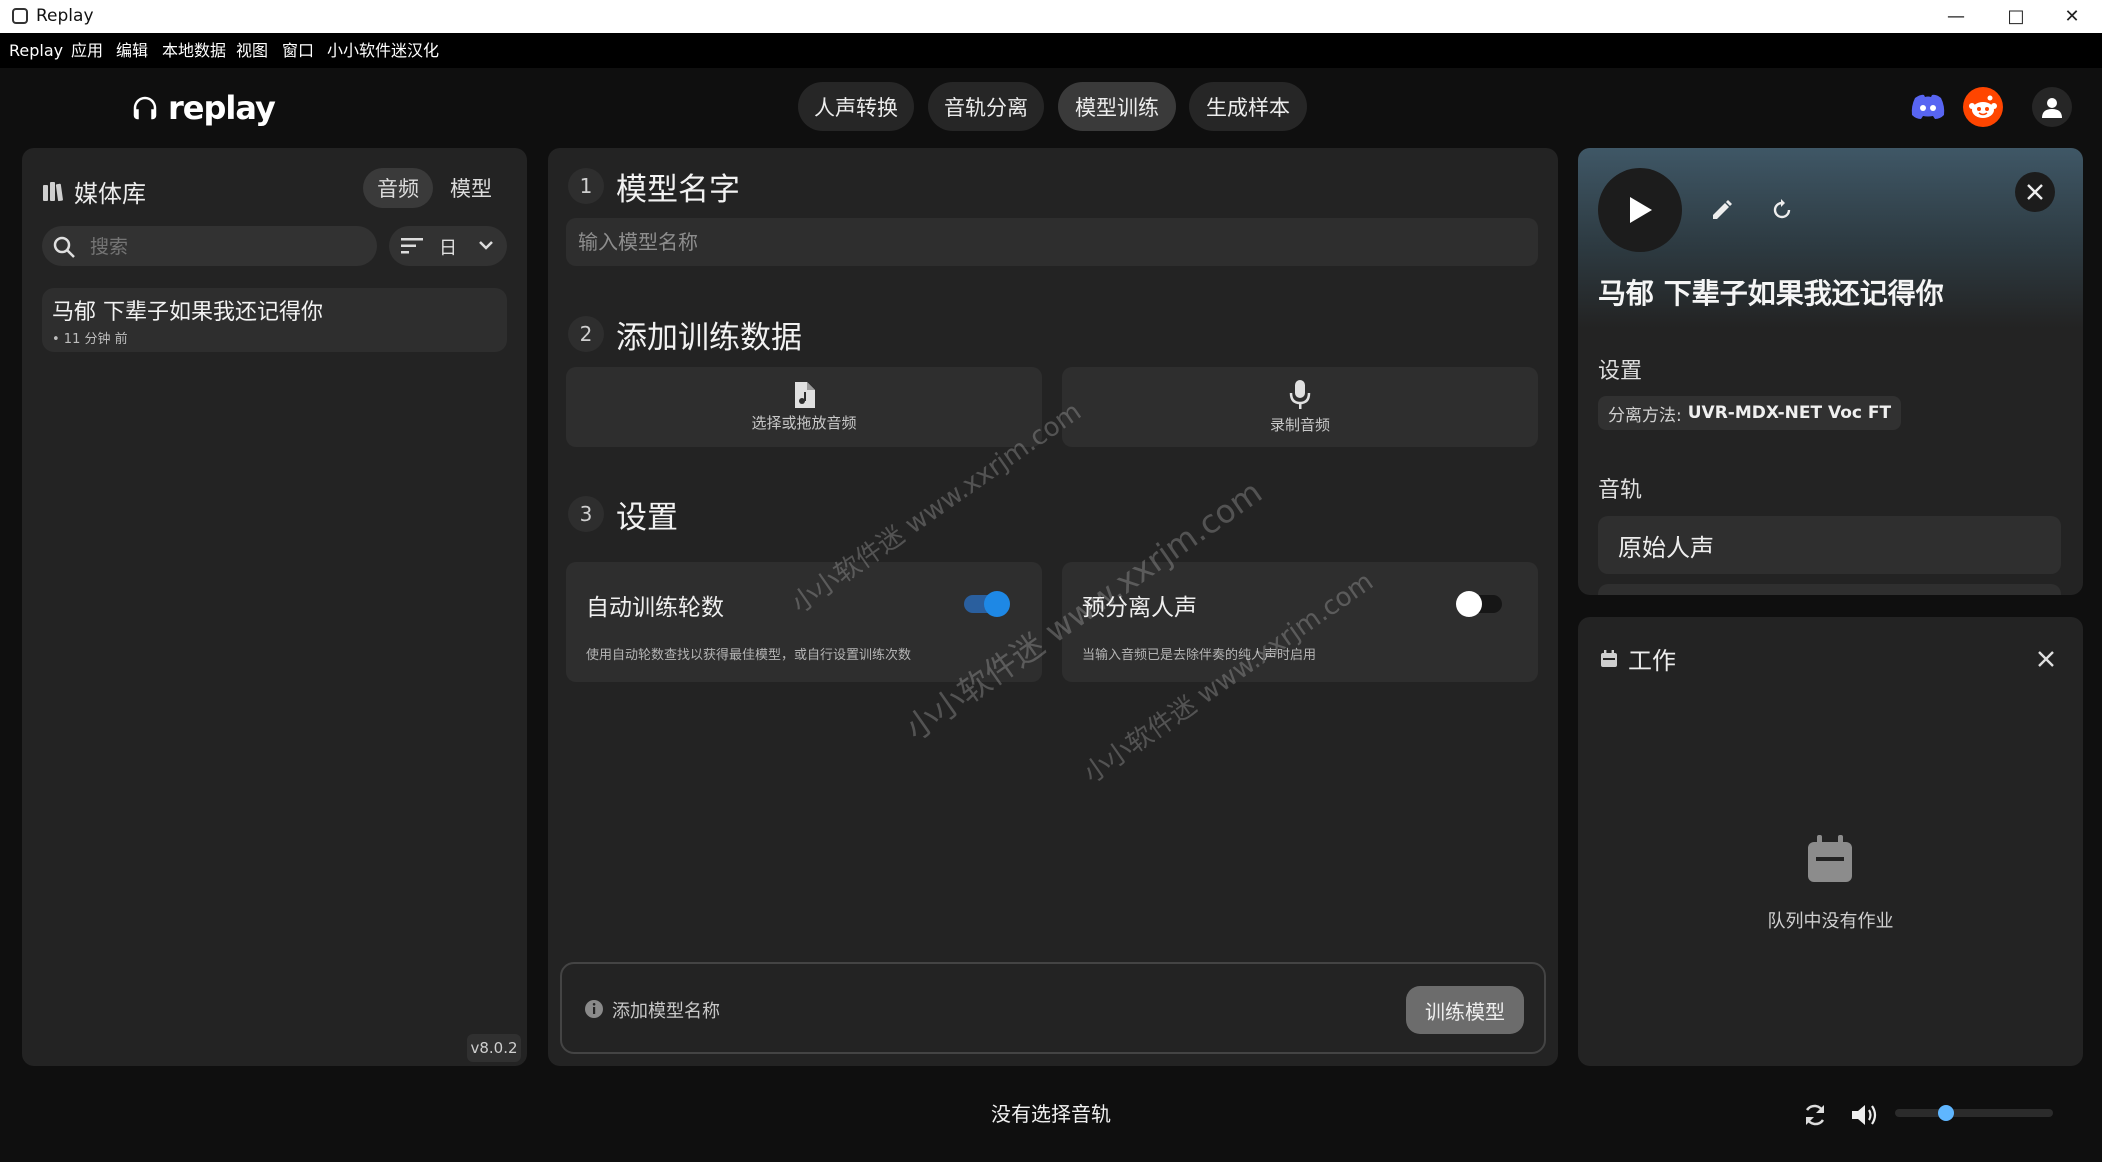 This screenshot has height=1162, width=2102. Describe the element at coordinates (1620, 490) in the screenshot. I see `tracks-label: 音轨` at that location.